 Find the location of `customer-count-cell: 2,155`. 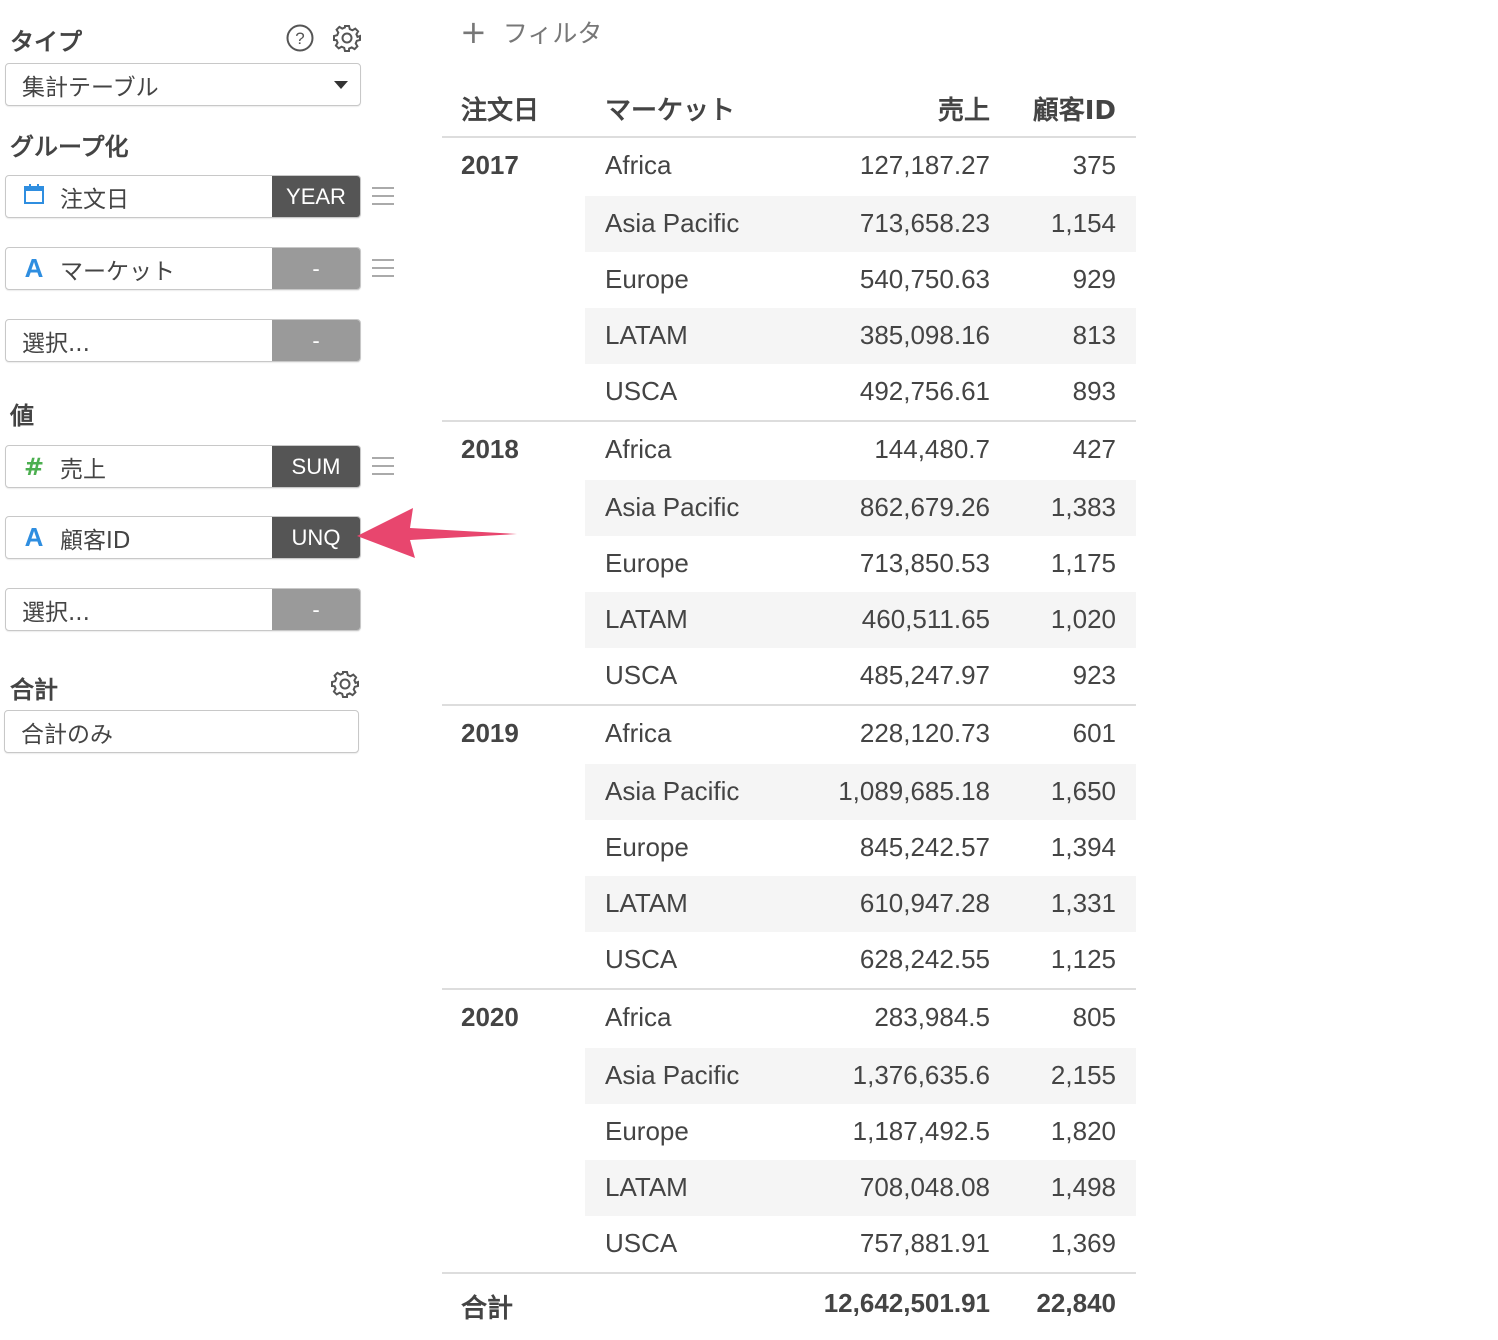

customer-count-cell: 2,155 is located at coordinates (1083, 1075).